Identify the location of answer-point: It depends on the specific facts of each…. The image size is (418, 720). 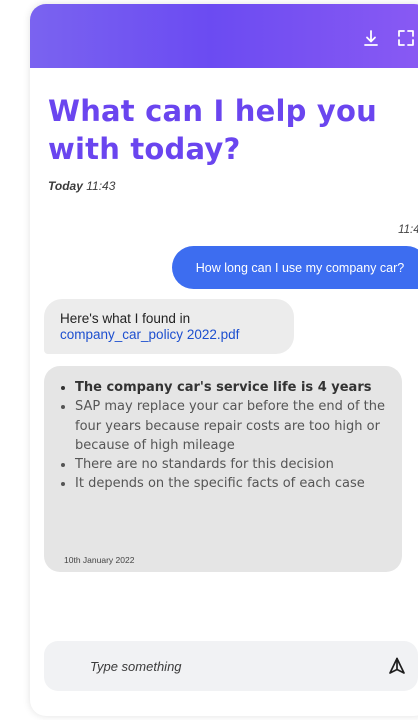
(230, 483).